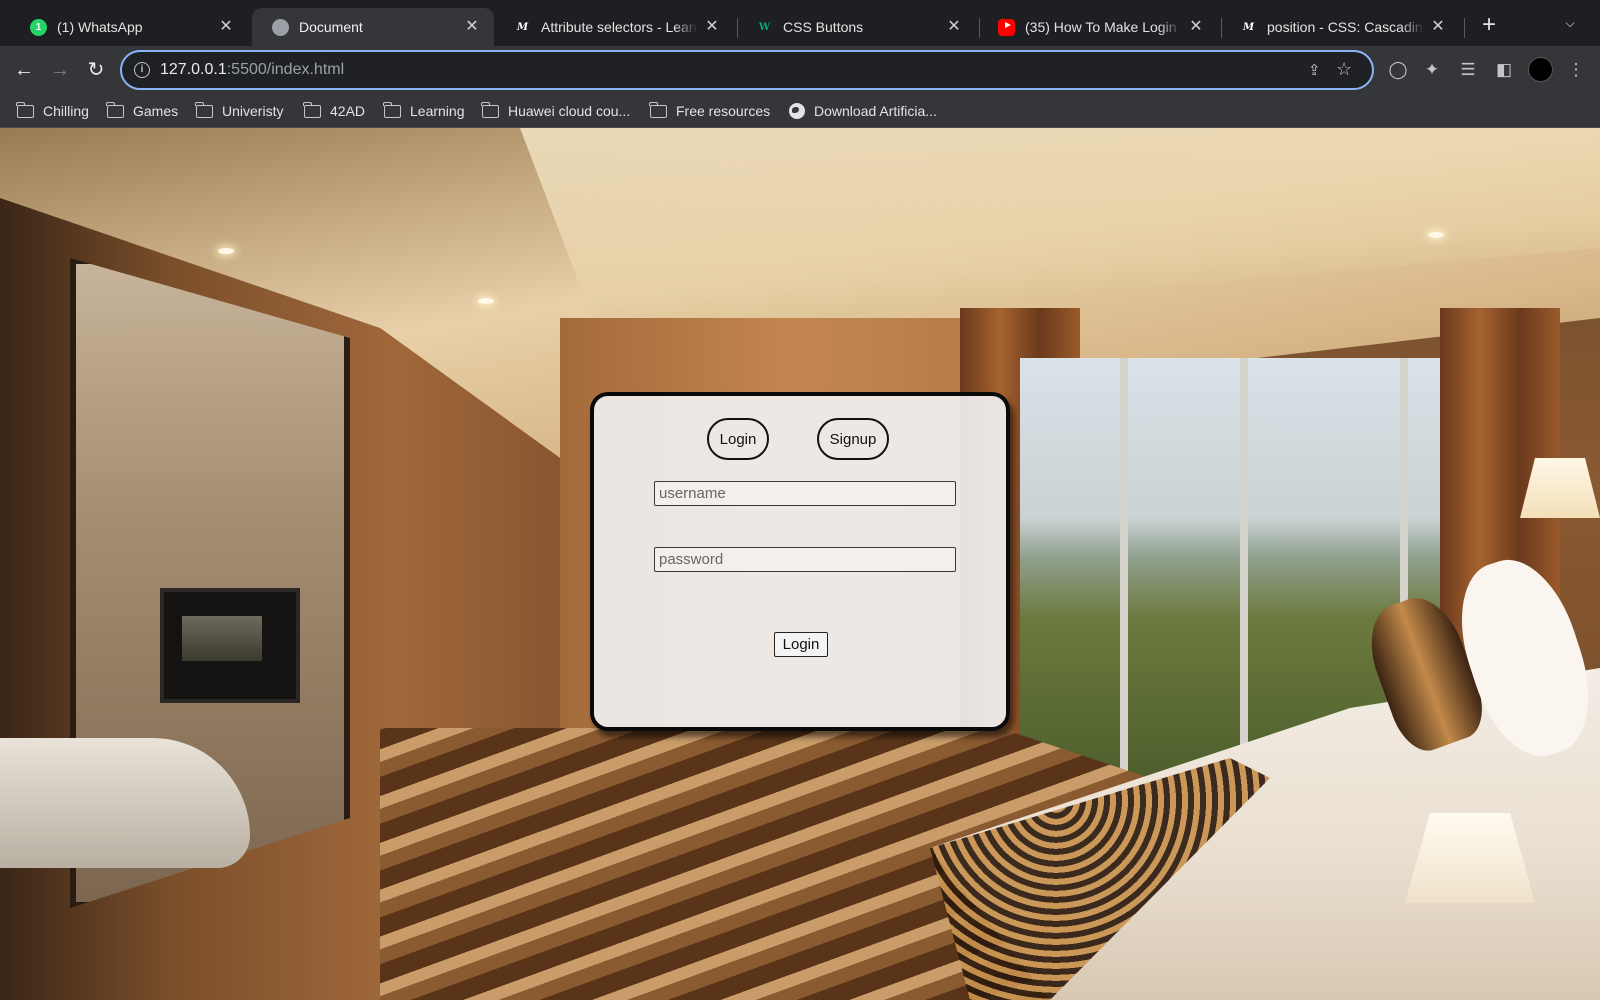 The width and height of the screenshot is (1600, 1000). Describe the element at coordinates (193, 69) in the screenshot. I see `url-host: 127.0.0.1` at that location.